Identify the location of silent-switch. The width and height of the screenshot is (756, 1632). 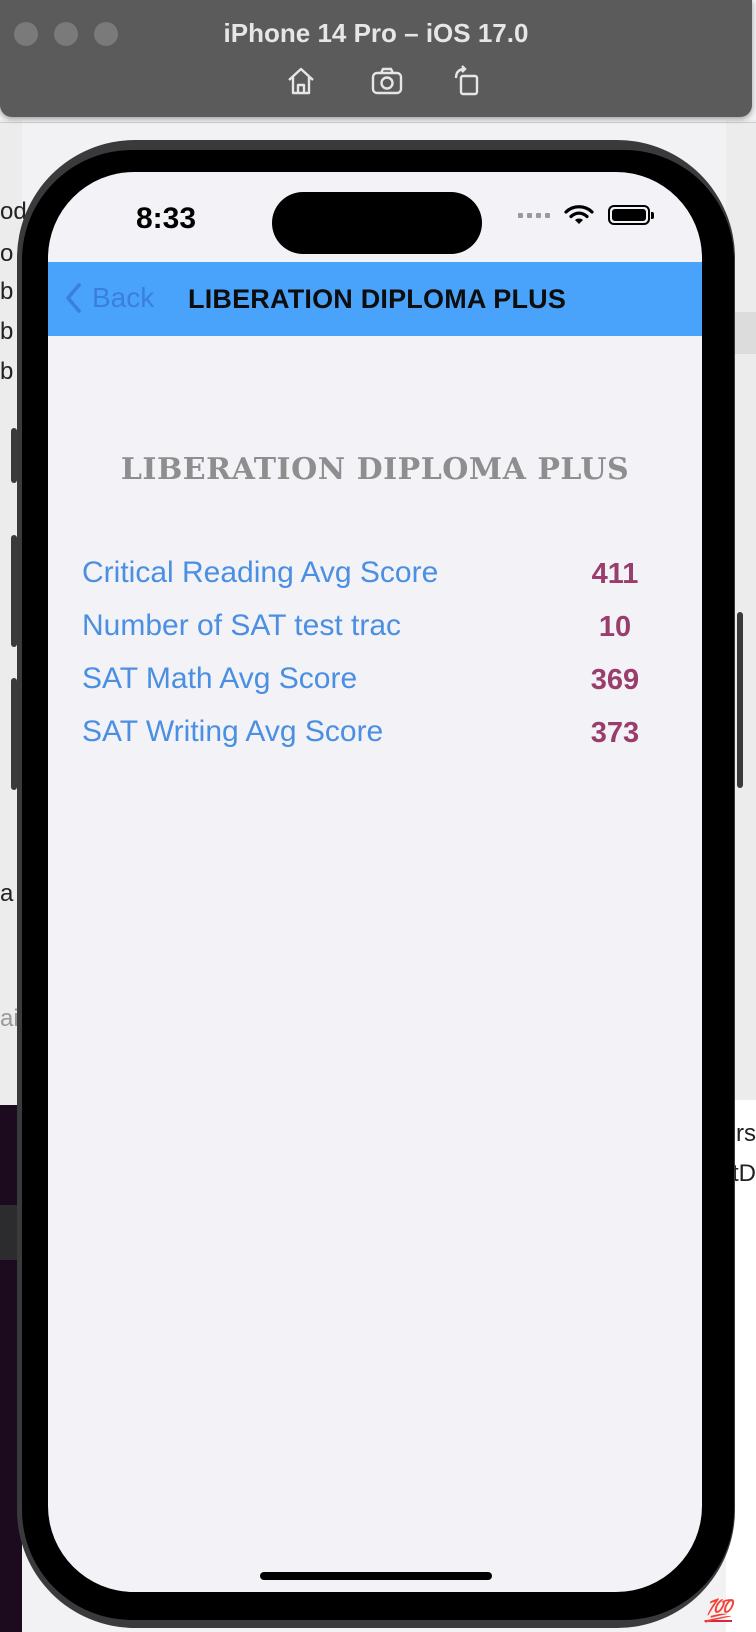
(14, 455).